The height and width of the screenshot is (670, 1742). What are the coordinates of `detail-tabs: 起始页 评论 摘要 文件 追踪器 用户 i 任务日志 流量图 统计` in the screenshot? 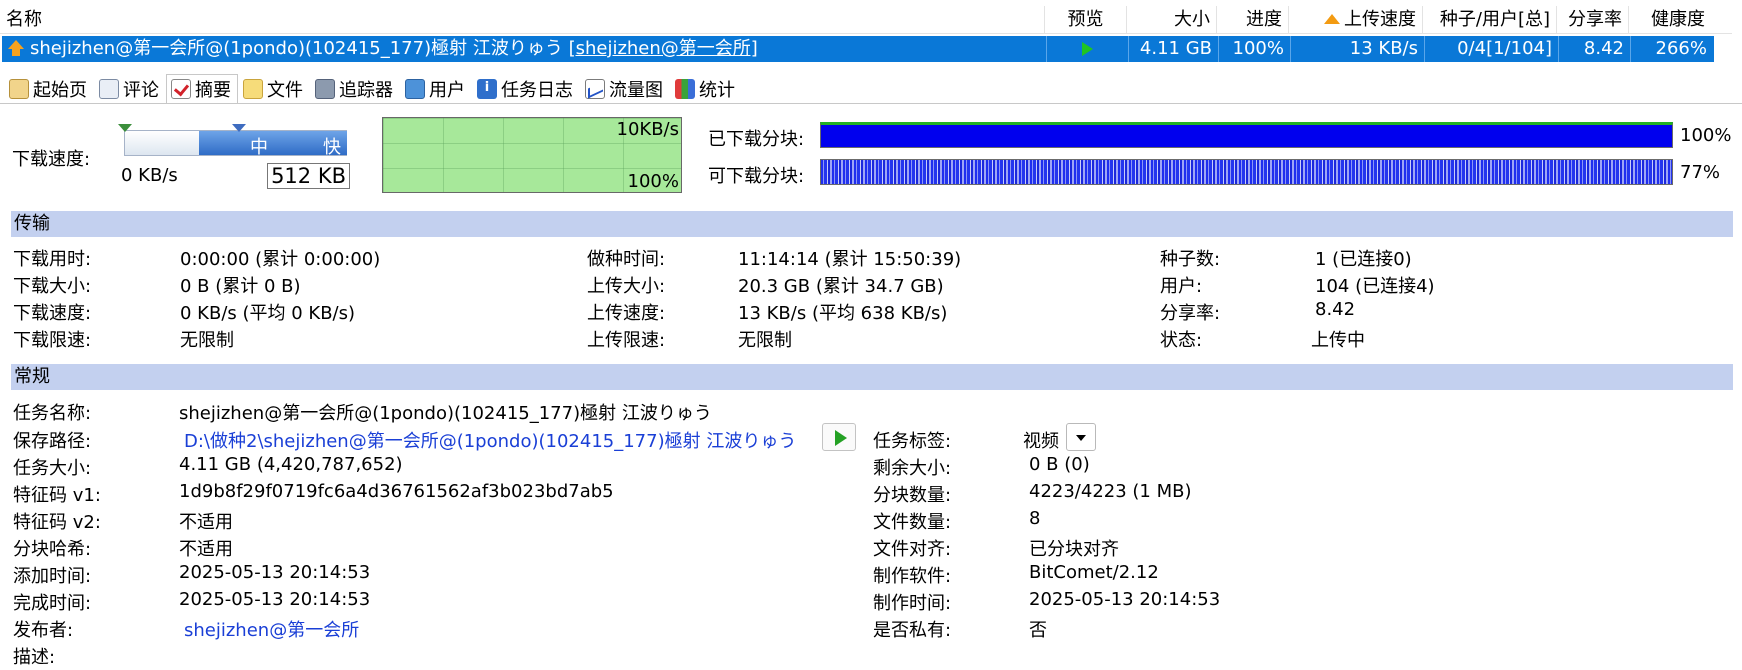 It's located at (373, 89).